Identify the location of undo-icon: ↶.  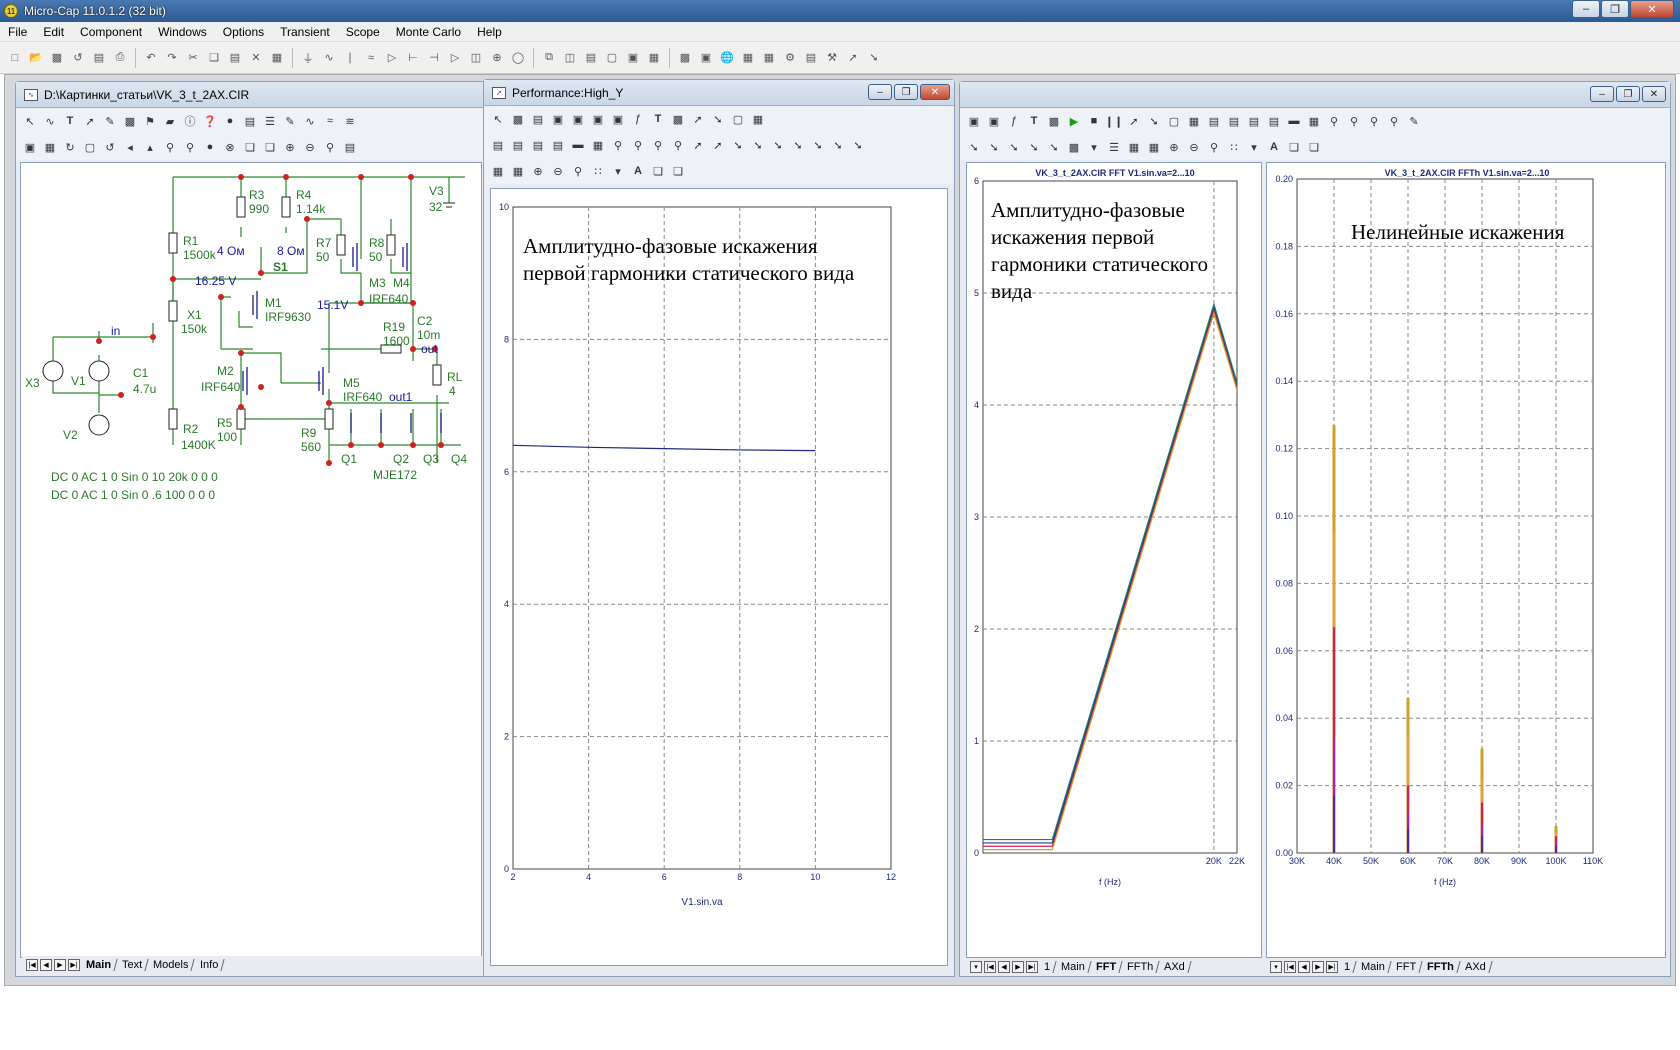
(151, 58).